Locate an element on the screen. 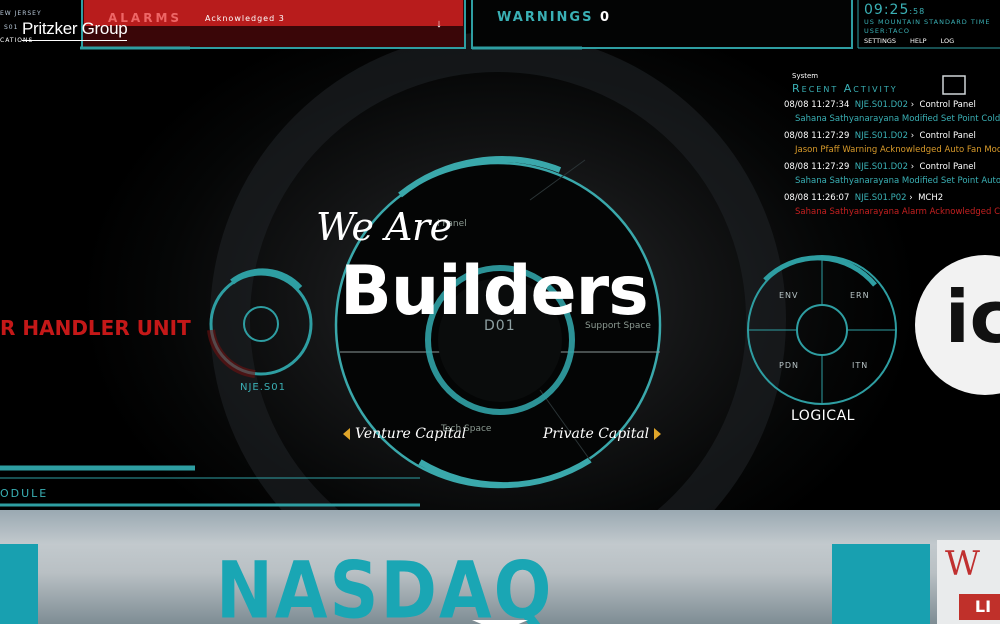 Image resolution: width=1000 pixels, height=624 pixels. teal-panel-left is located at coordinates (19, 584).